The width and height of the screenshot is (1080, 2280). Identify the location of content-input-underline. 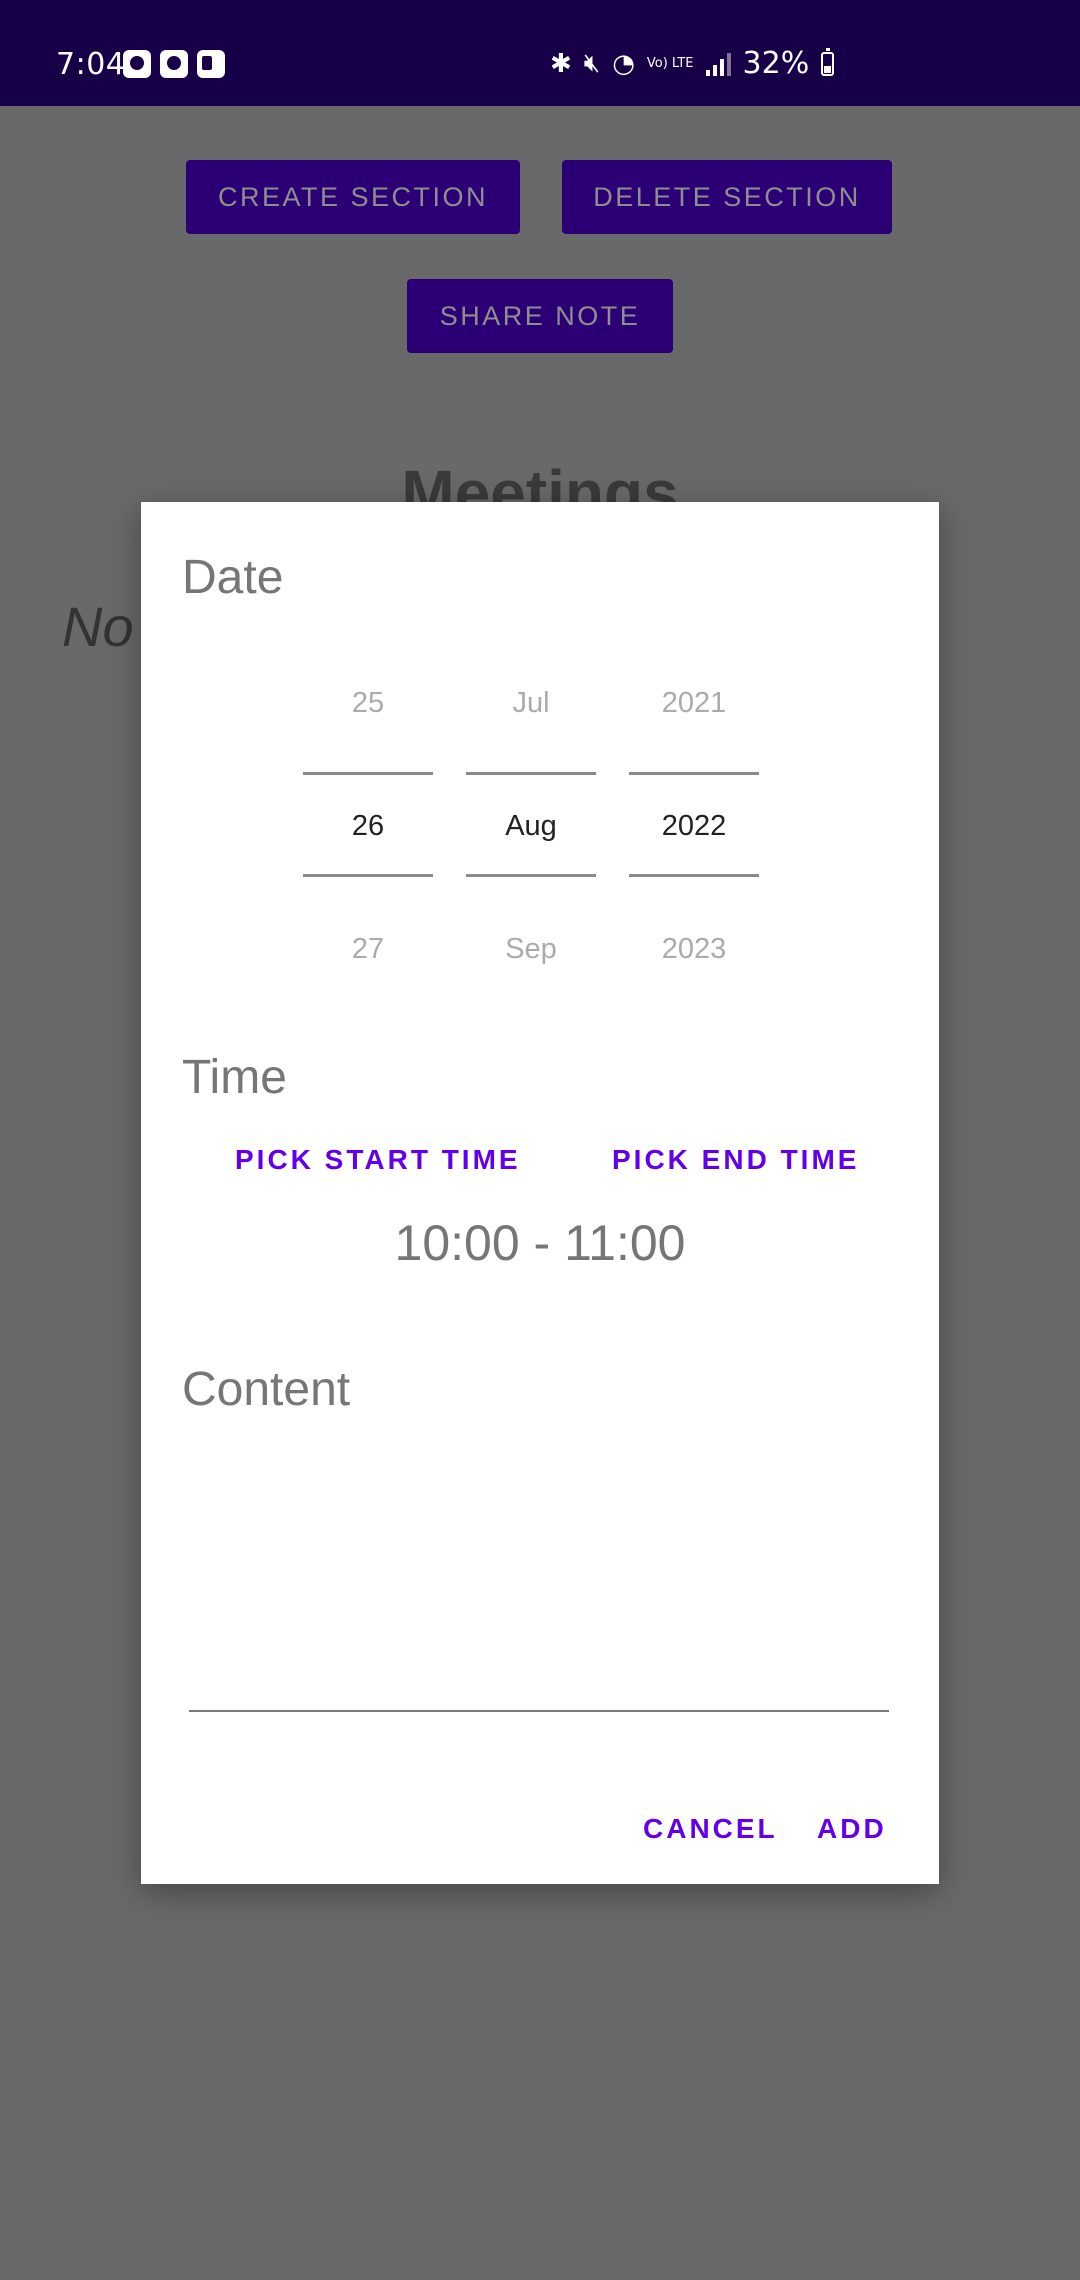
(539, 1711).